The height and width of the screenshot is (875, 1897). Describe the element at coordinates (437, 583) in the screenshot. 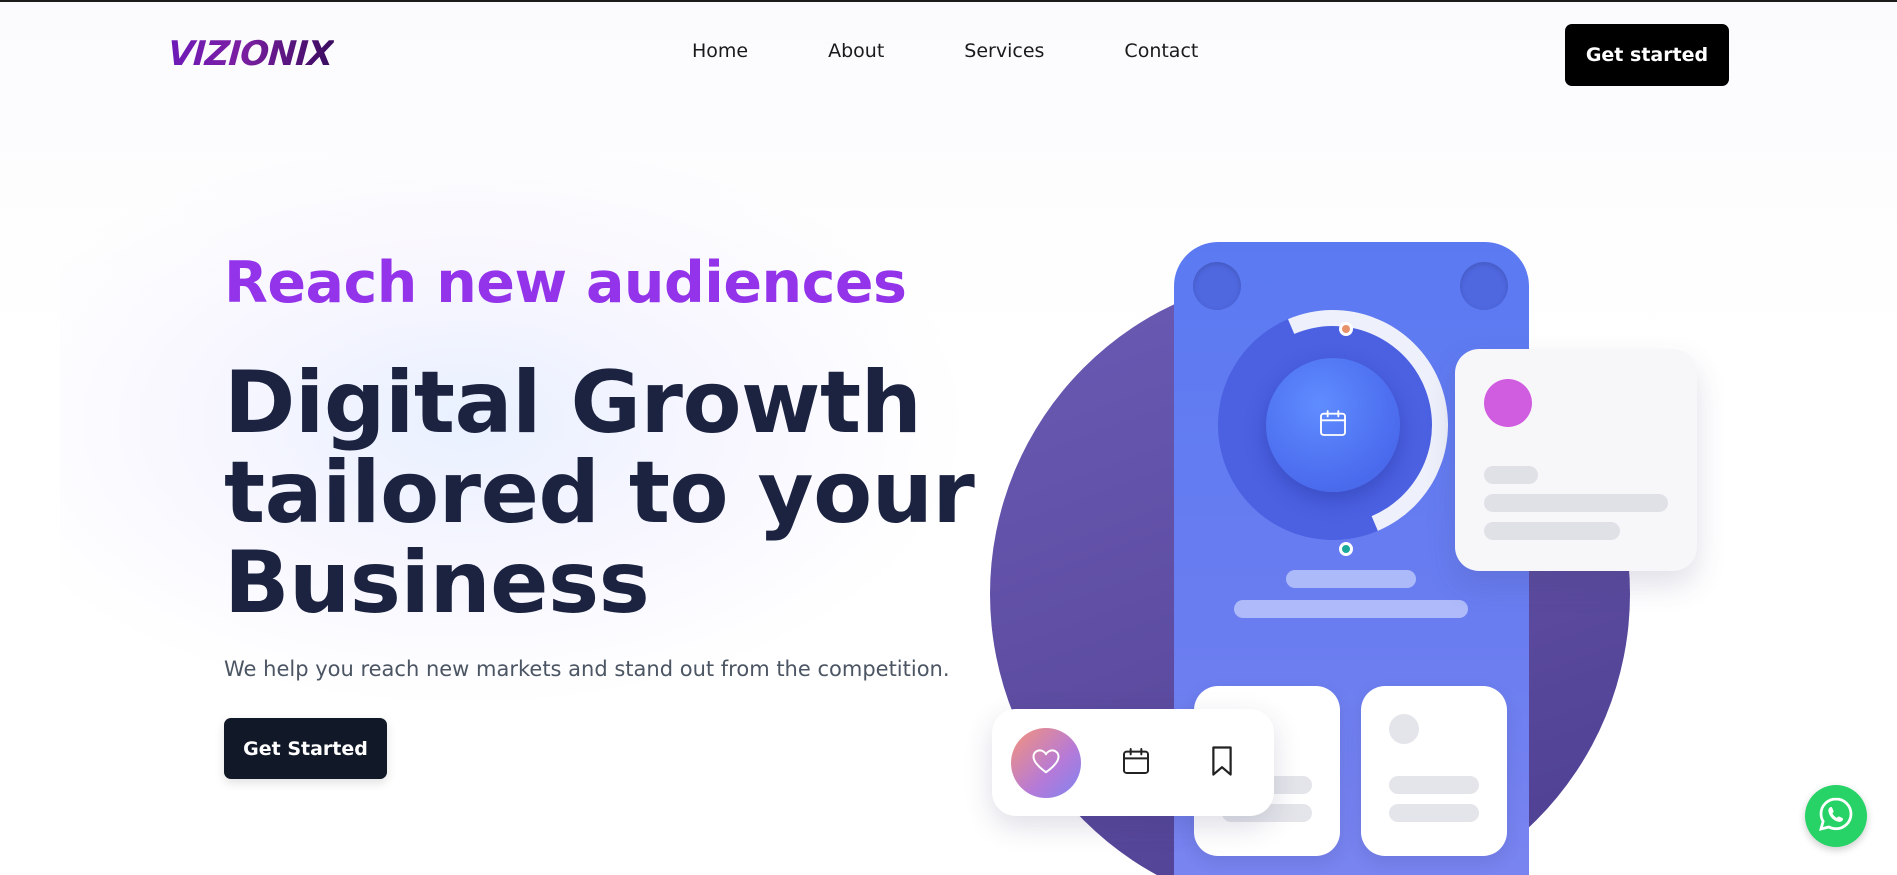

I see `hero-headline-line-3: Business` at that location.